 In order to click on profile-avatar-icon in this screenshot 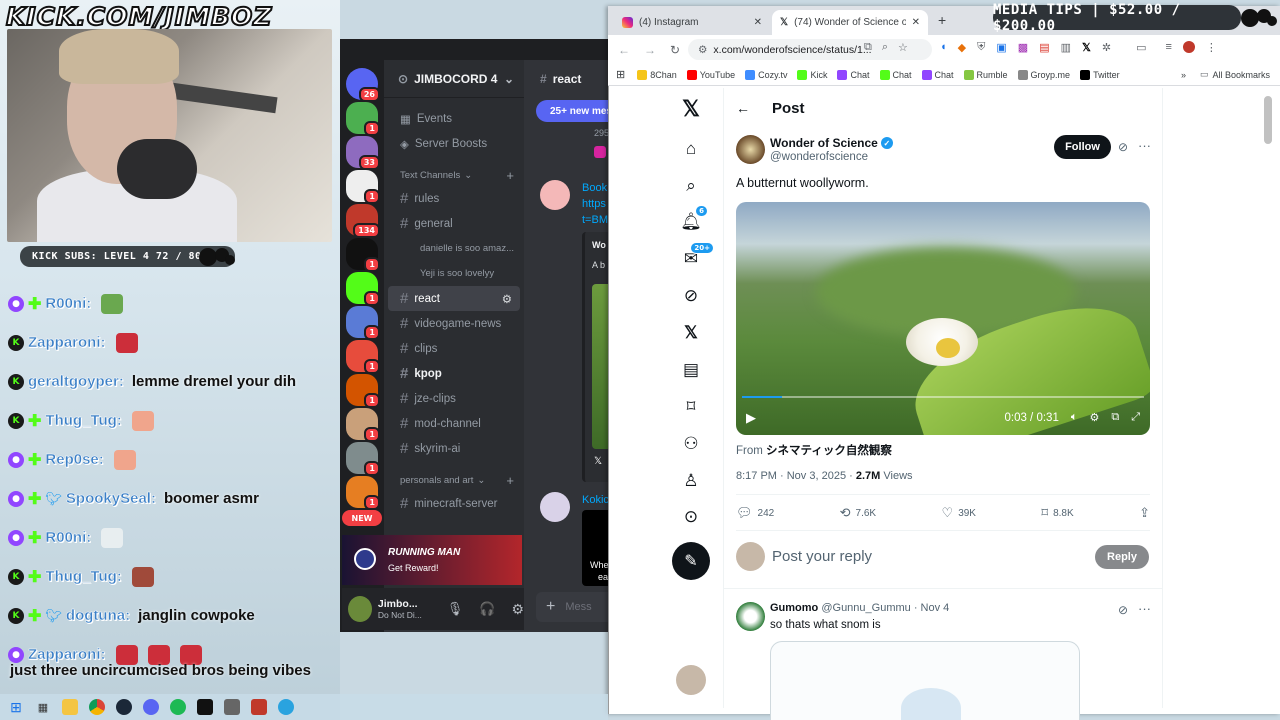, I will do `click(1188, 47)`.